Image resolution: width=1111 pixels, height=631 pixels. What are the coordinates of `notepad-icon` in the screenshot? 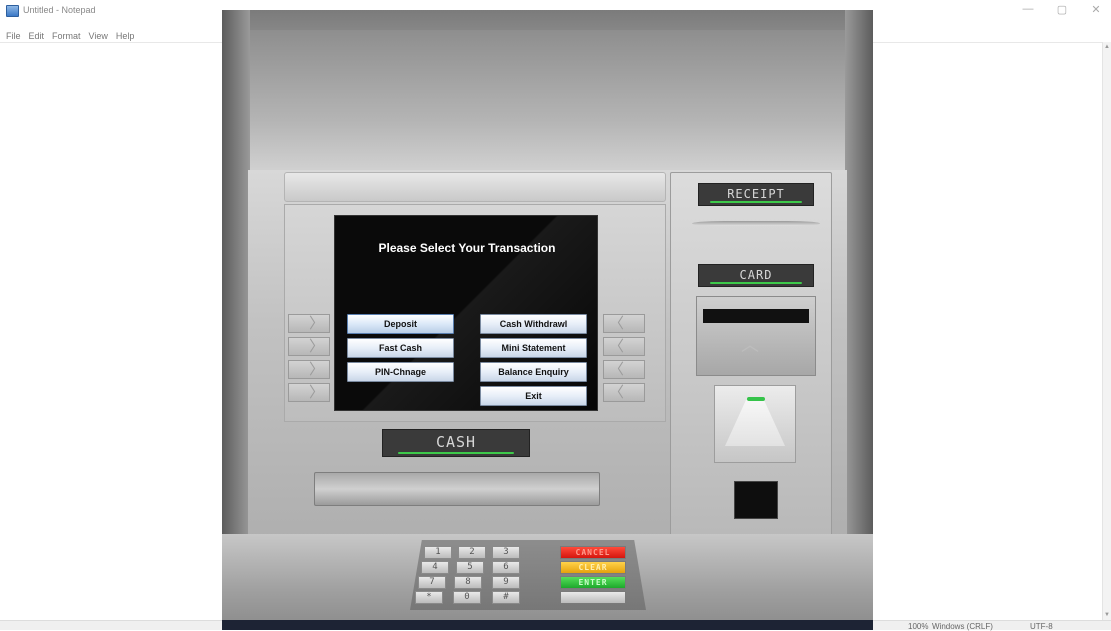 It's located at (12, 11).